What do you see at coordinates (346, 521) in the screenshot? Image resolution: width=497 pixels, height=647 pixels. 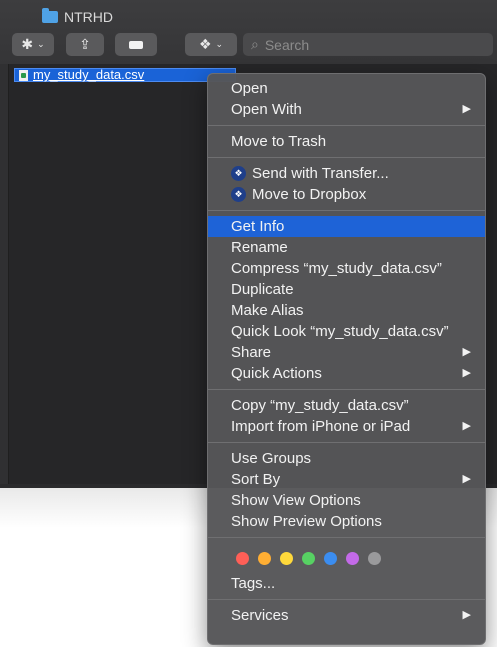 I see `menu-item-show-preview-options: Show Preview Options` at bounding box center [346, 521].